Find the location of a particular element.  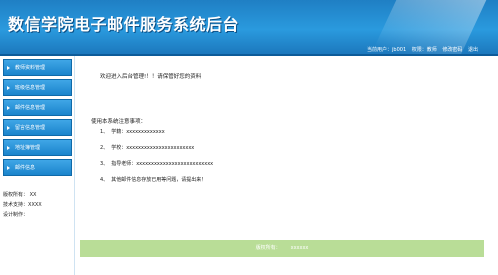

sidebar-item-address-book: 地址簿管理 is located at coordinates (37, 147).